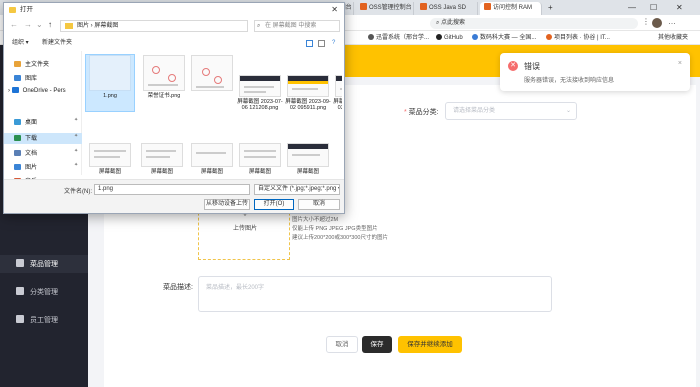  I want to click on grid-icon, so click(20, 291).